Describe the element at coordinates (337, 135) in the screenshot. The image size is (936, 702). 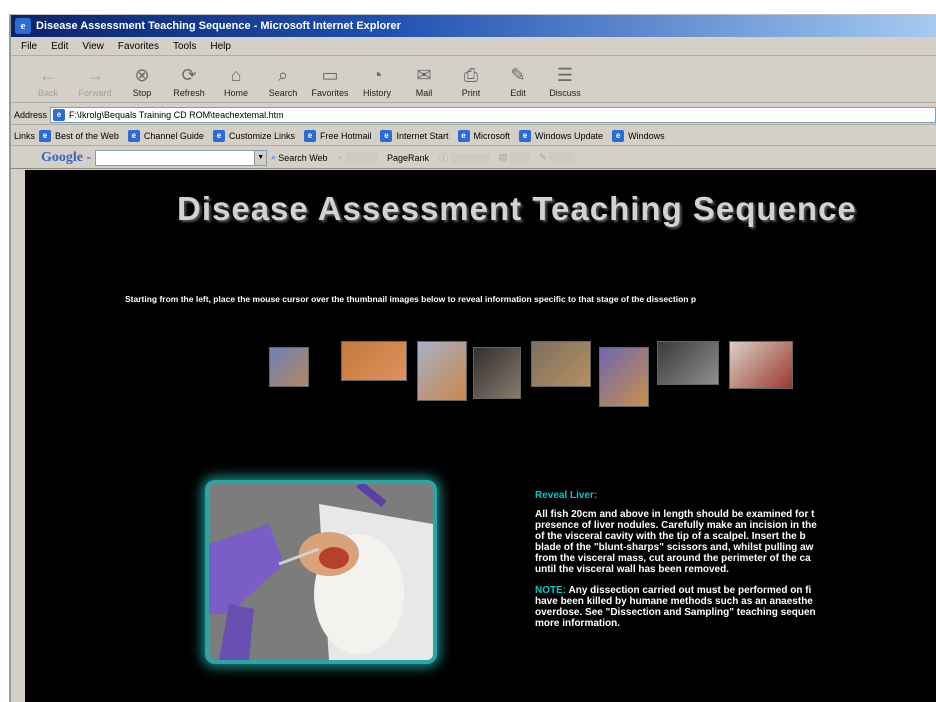
I see `link-free-hotmail: e Free Hotmail` at that location.